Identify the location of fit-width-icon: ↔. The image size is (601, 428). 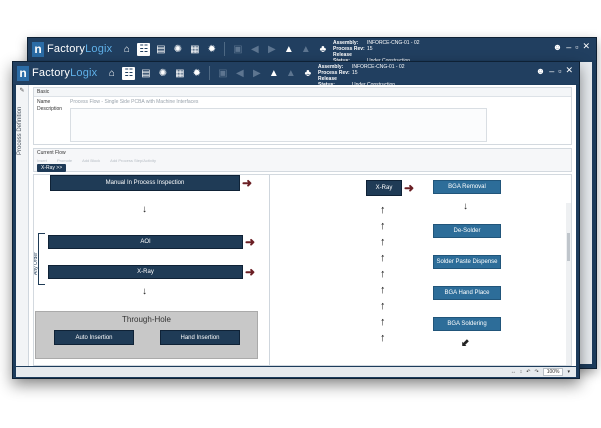
(513, 372).